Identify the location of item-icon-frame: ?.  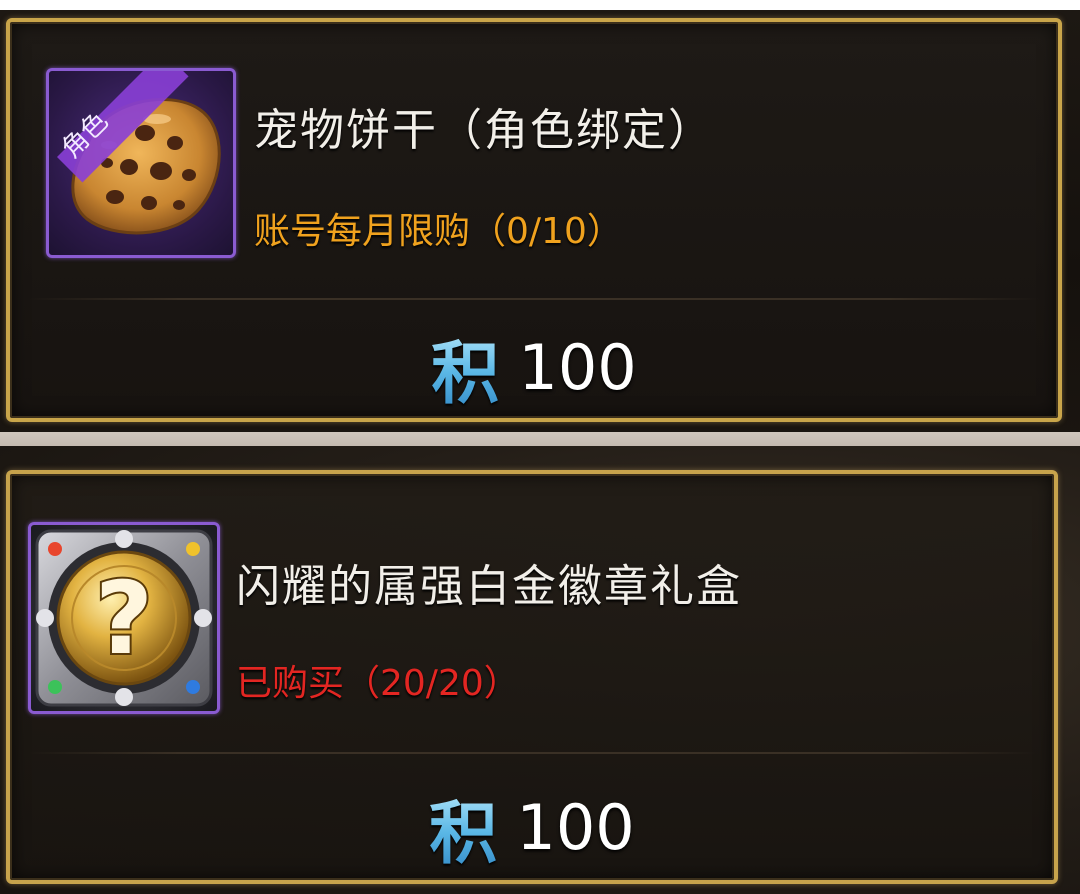
(124, 618).